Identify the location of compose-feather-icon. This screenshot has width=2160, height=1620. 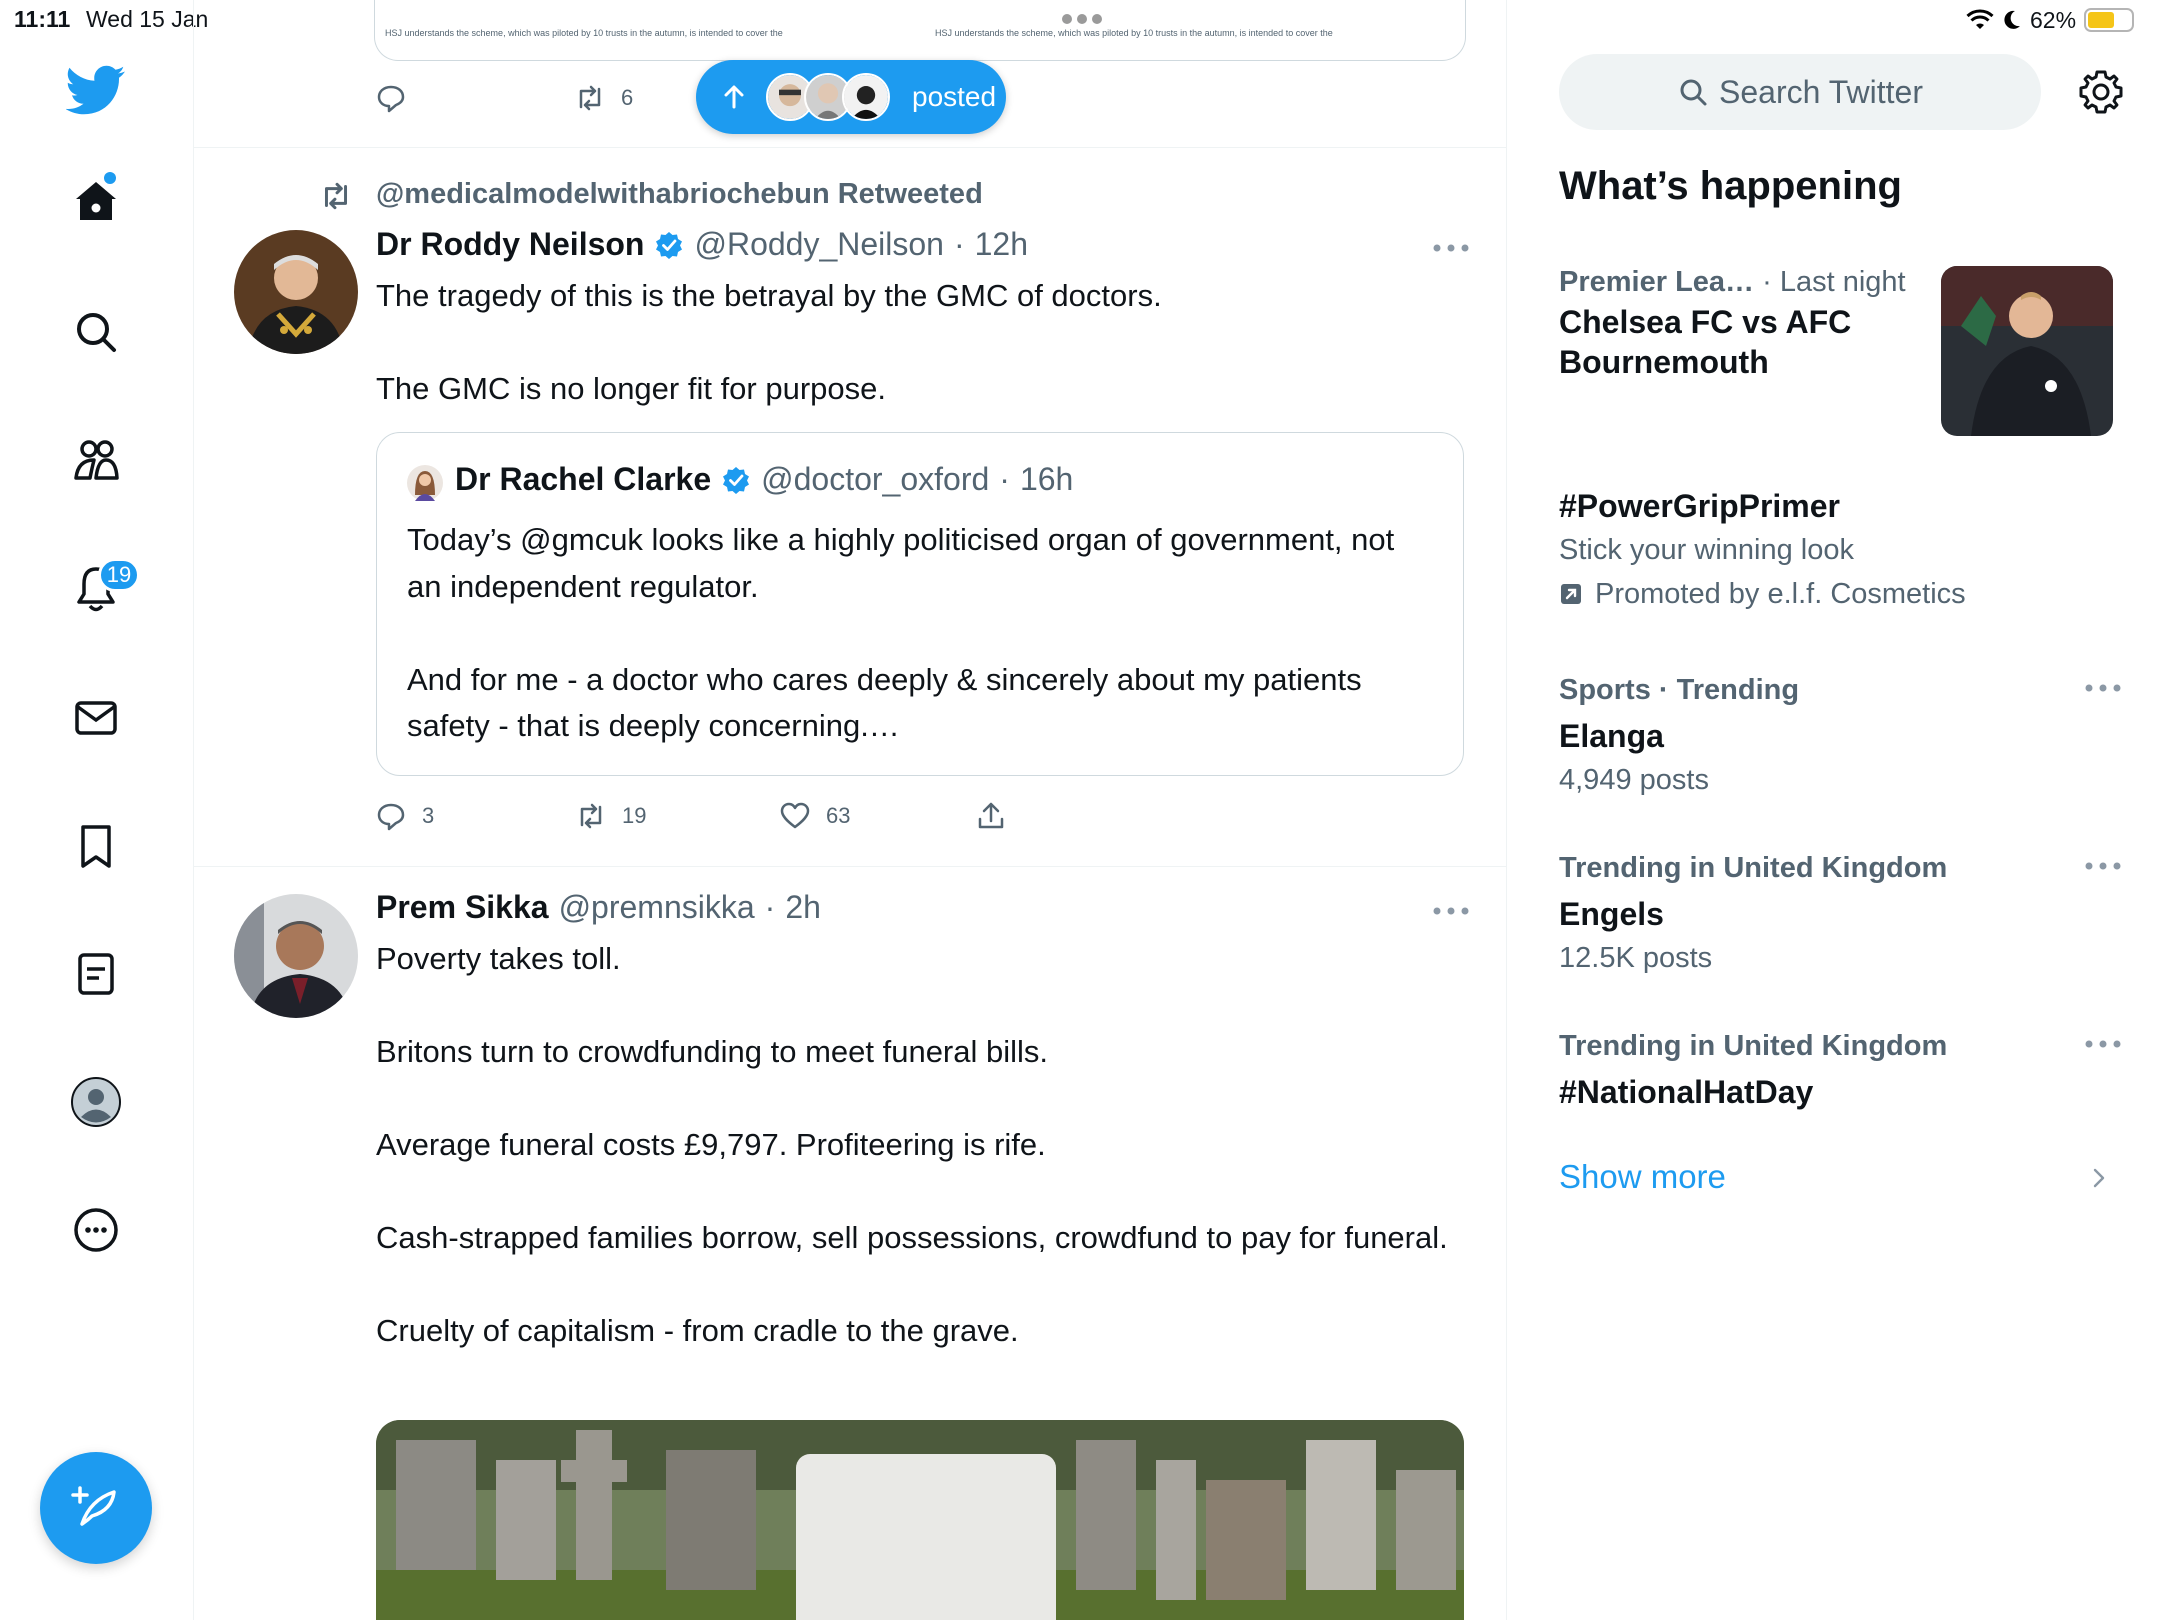
(93, 1506).